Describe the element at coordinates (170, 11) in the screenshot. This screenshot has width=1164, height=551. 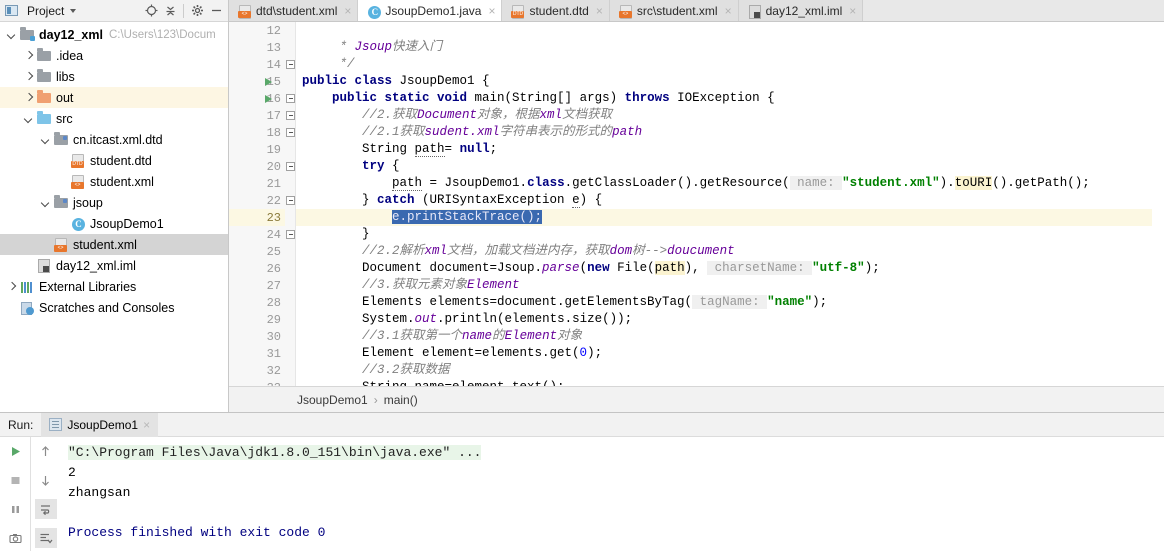
I see `collapse-all-icon` at that location.